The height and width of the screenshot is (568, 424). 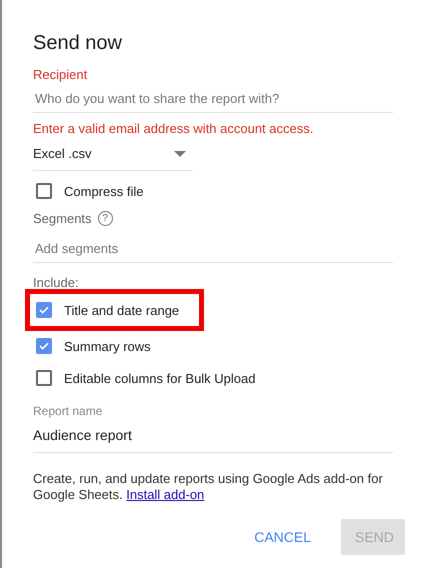 I want to click on info-text: Create, run, and update reports using Google Ads add-on for Google Sheets. Install add-on, so click(x=208, y=487).